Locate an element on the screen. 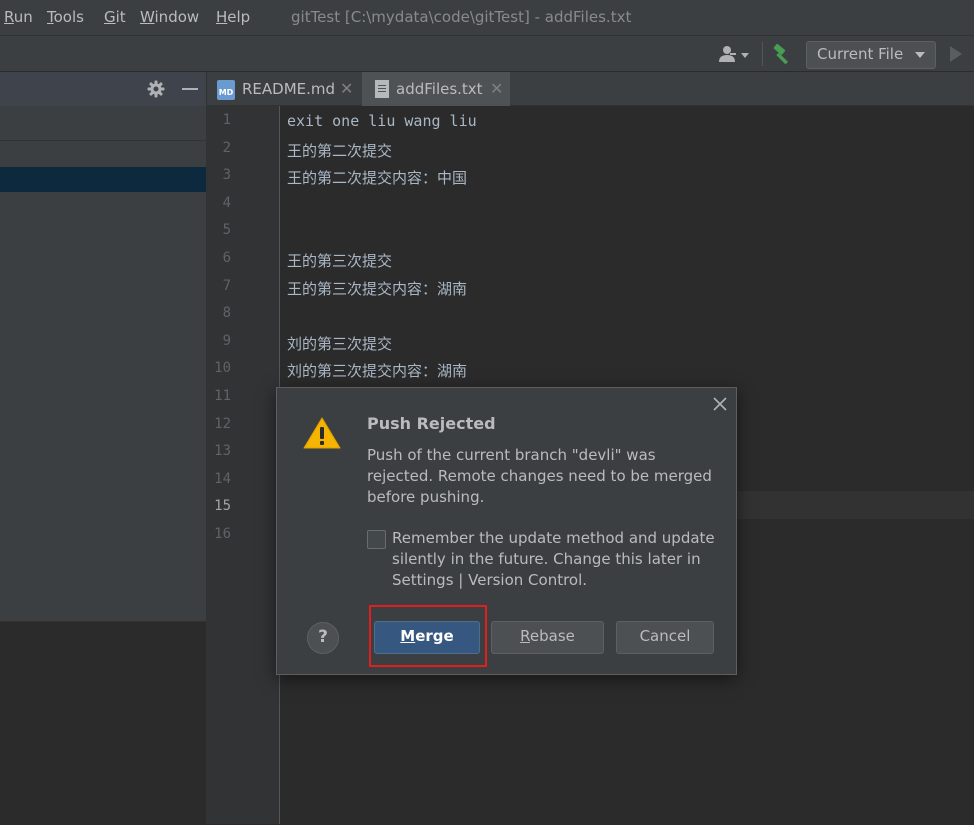  toolbar-separator is located at coordinates (762, 54).